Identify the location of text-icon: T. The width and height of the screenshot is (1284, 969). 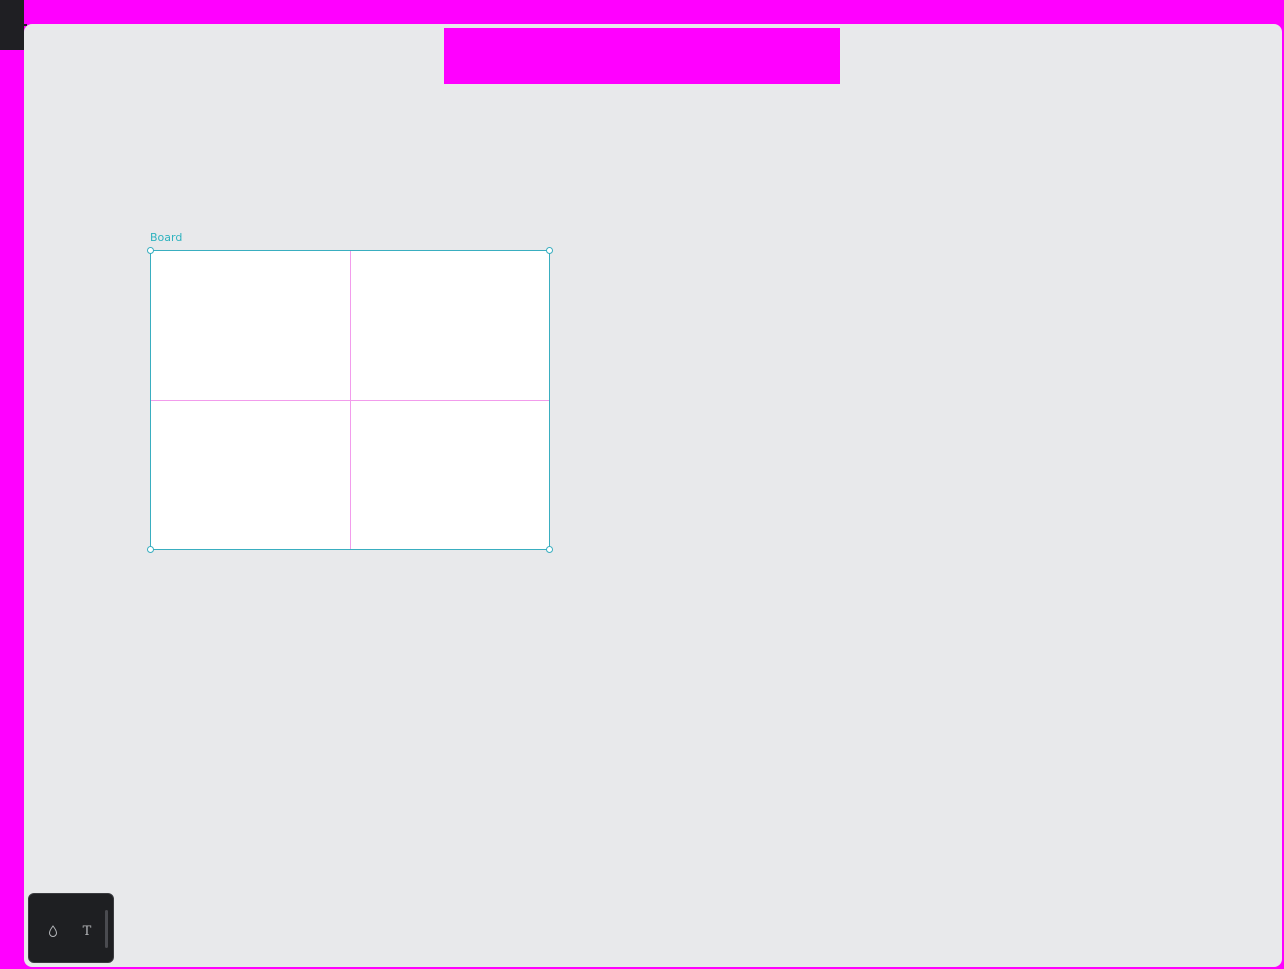
(87, 931).